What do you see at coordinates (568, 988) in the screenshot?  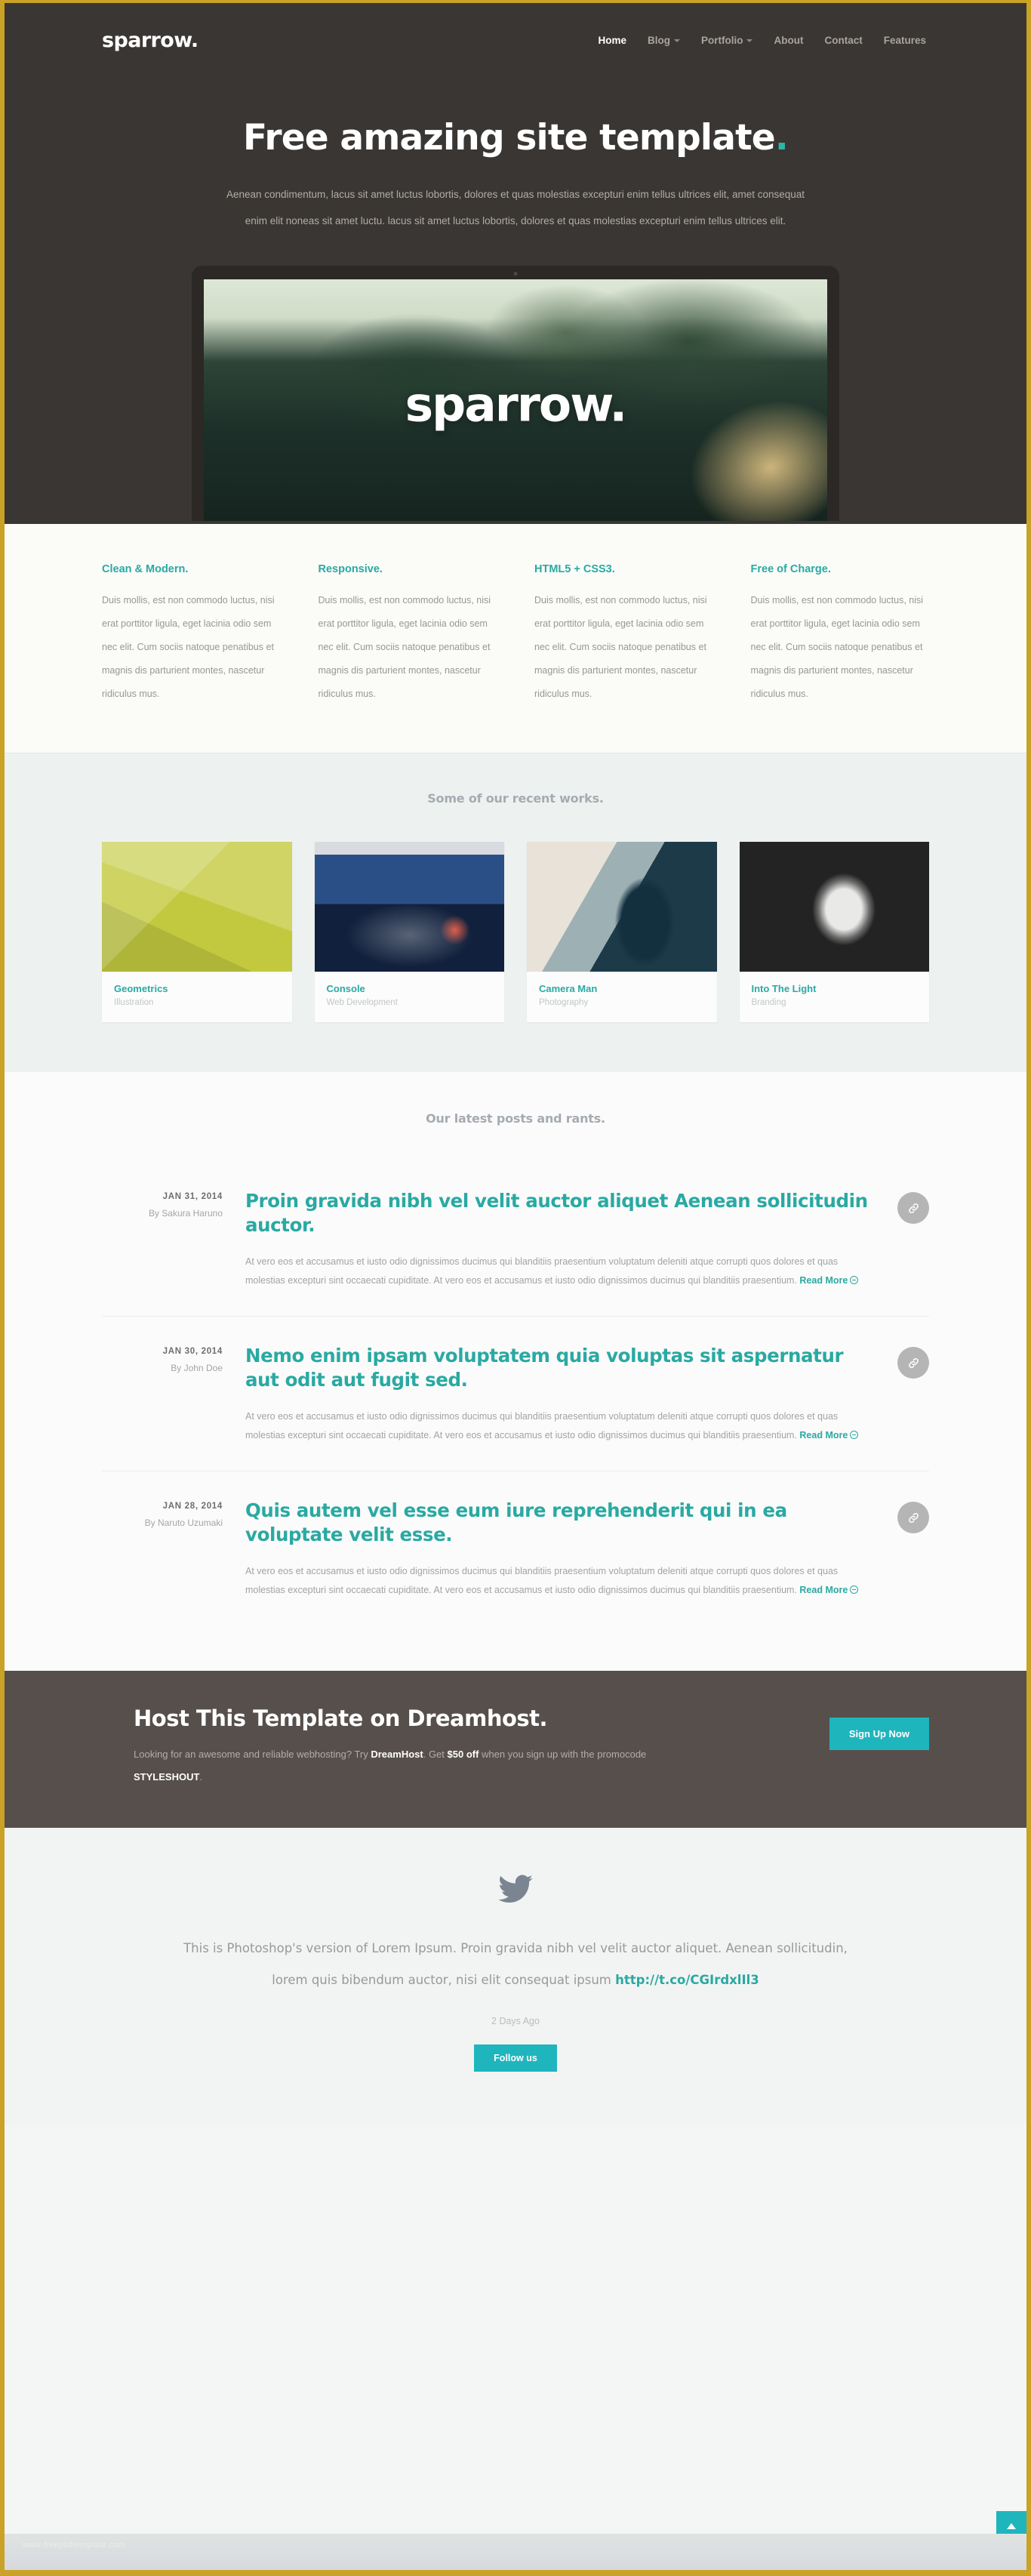 I see `portfolio-item-title: Camera Man` at bounding box center [568, 988].